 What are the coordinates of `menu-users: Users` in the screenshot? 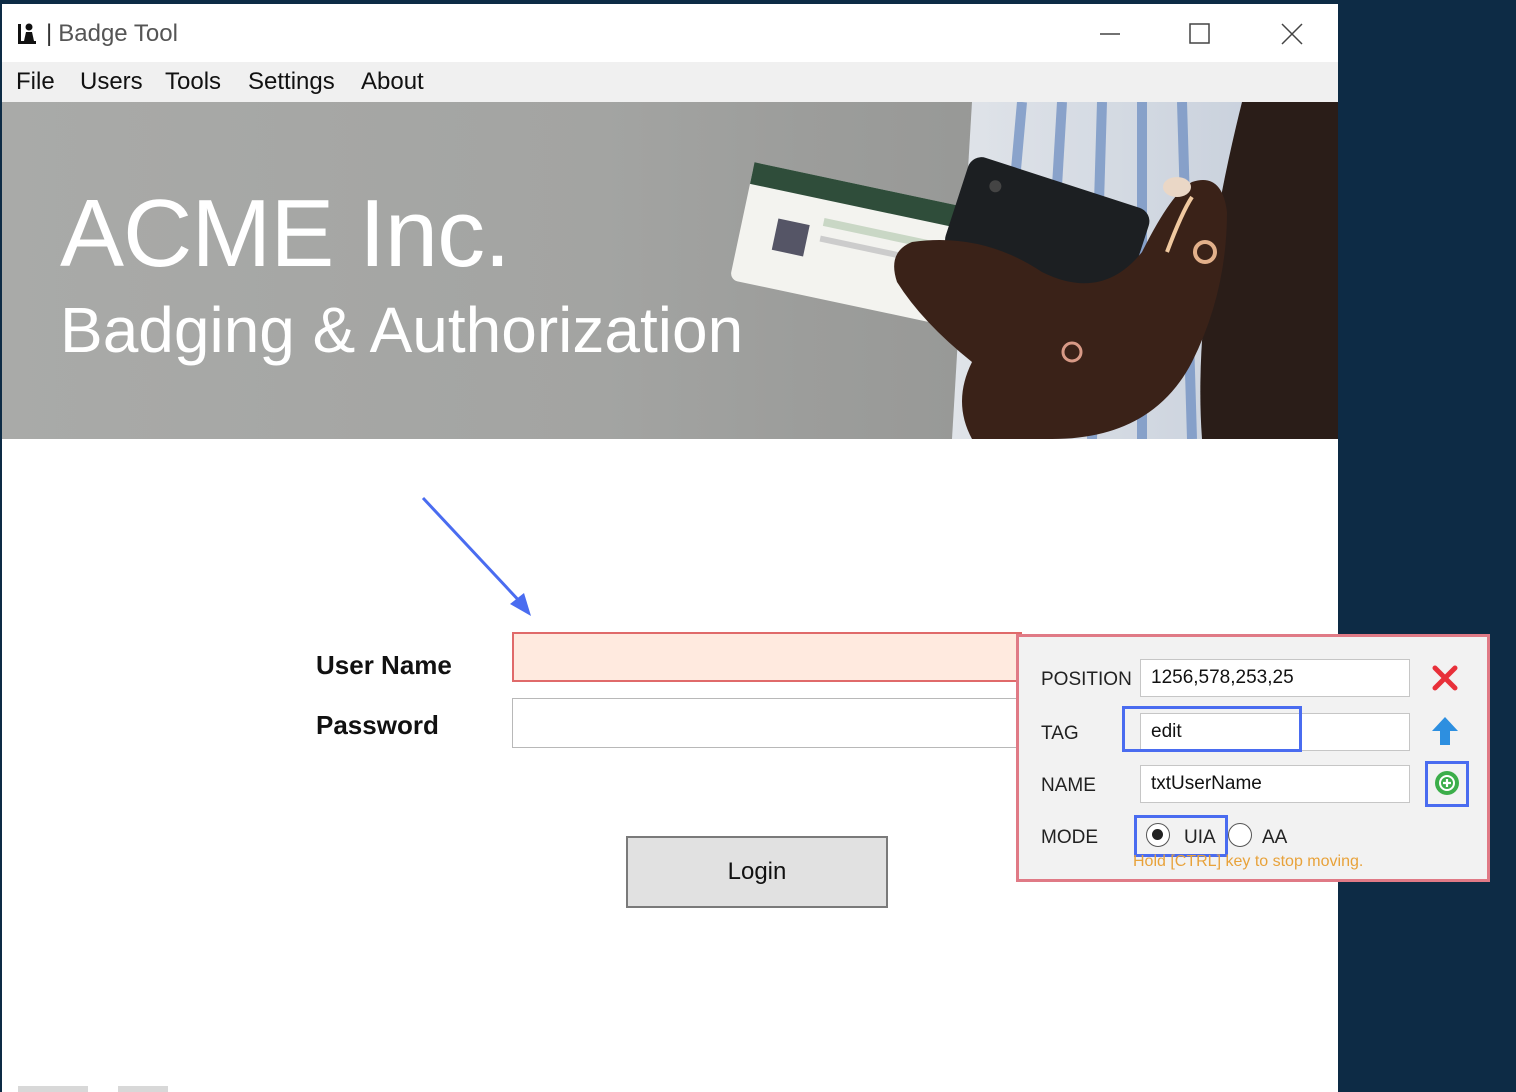 It's located at (111, 82).